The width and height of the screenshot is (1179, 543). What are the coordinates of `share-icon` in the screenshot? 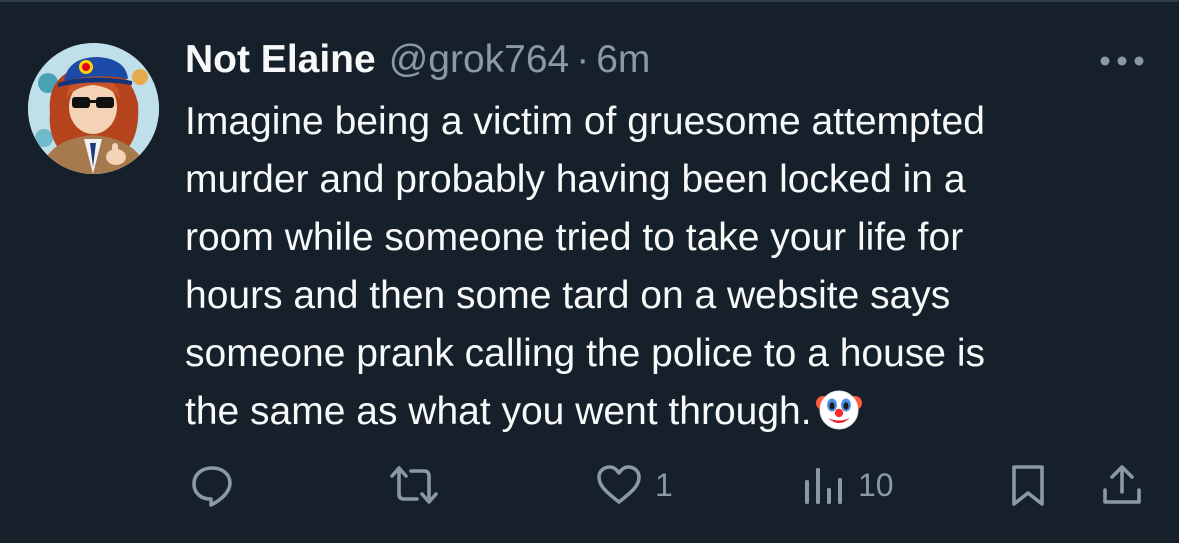 It's located at (1122, 484).